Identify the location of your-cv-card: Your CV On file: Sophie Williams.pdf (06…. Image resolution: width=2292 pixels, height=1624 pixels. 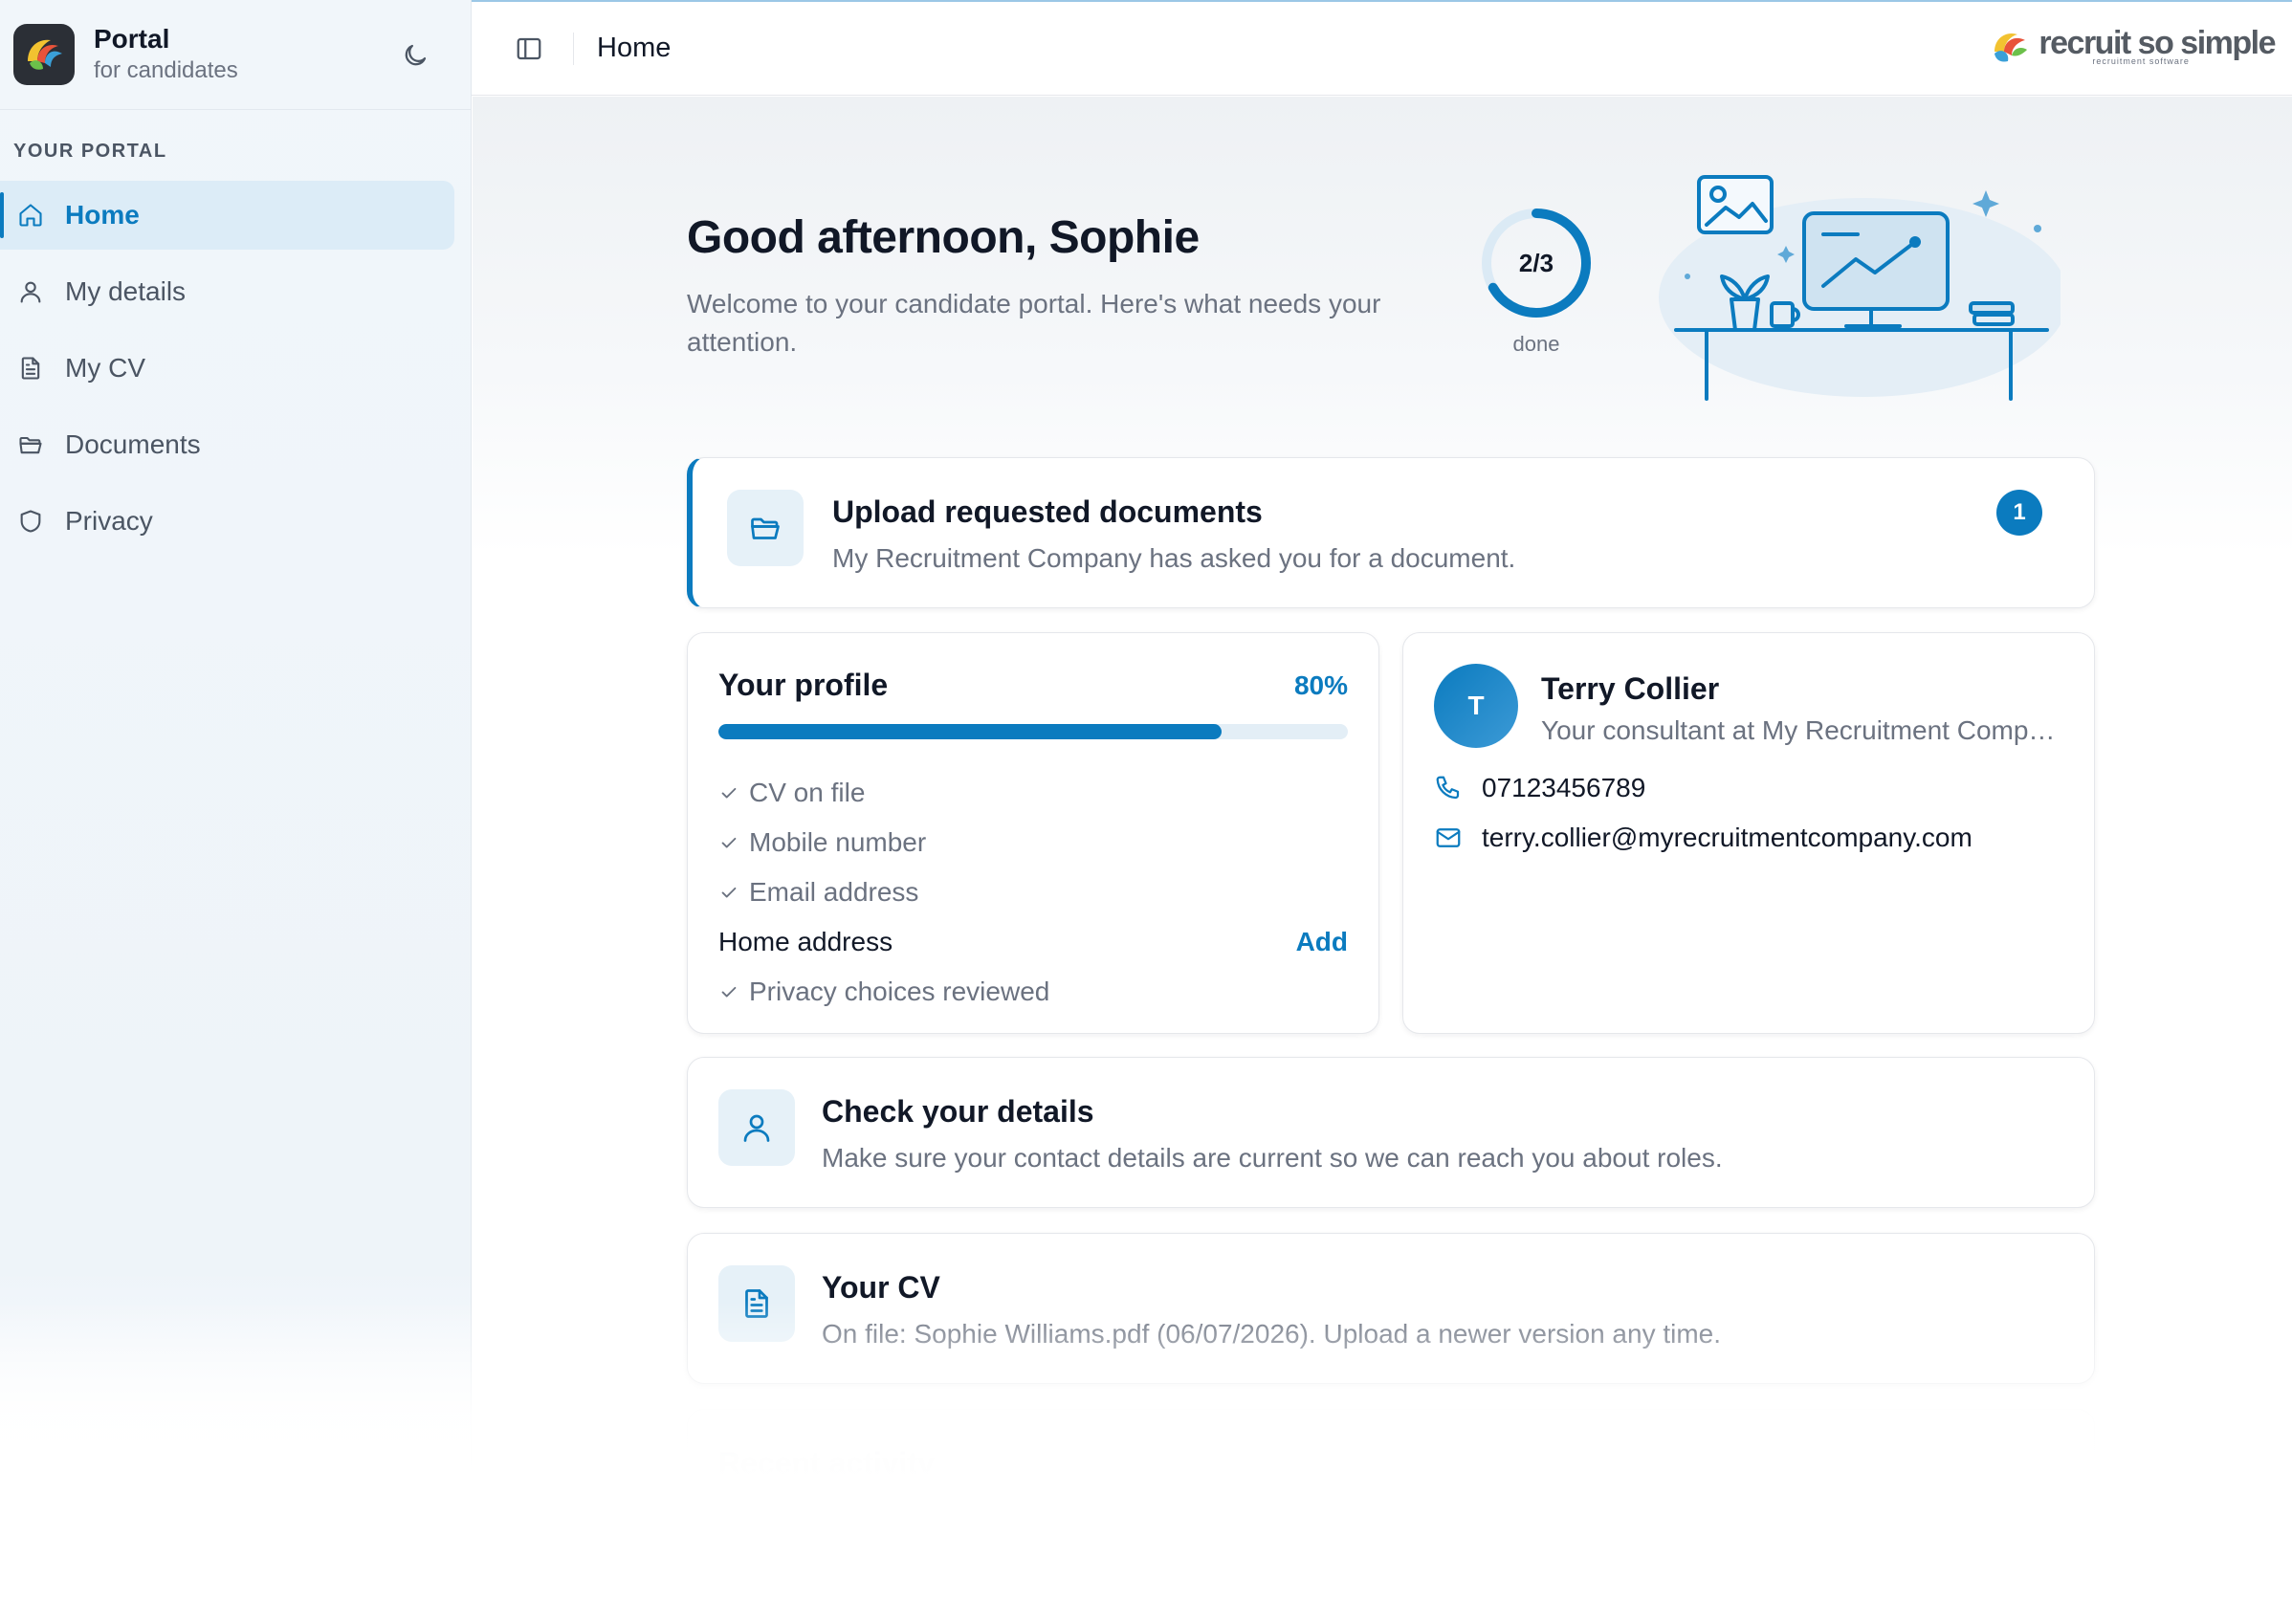
(1391, 1308).